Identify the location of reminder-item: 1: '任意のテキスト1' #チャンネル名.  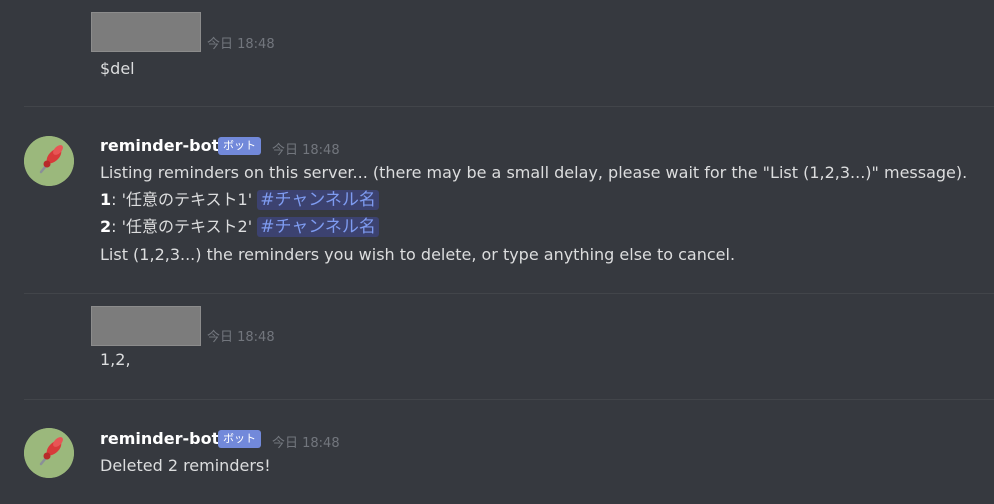
(239, 200).